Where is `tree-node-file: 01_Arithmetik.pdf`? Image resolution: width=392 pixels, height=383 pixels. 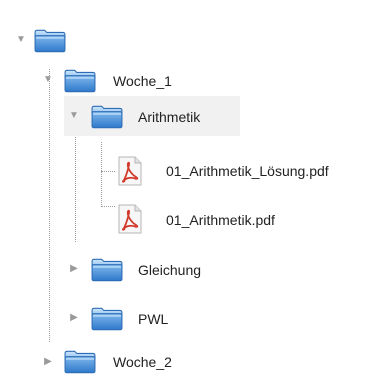
tree-node-file: 01_Arithmetik.pdf is located at coordinates (196, 221).